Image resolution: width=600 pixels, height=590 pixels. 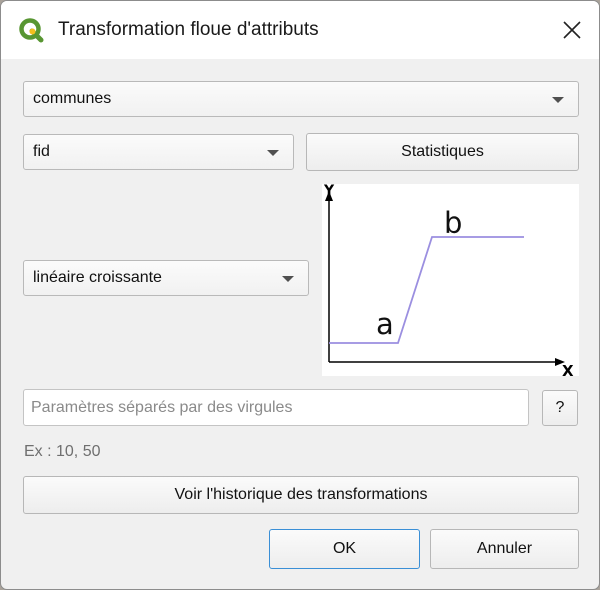 I want to click on close-icon, so click(x=572, y=30).